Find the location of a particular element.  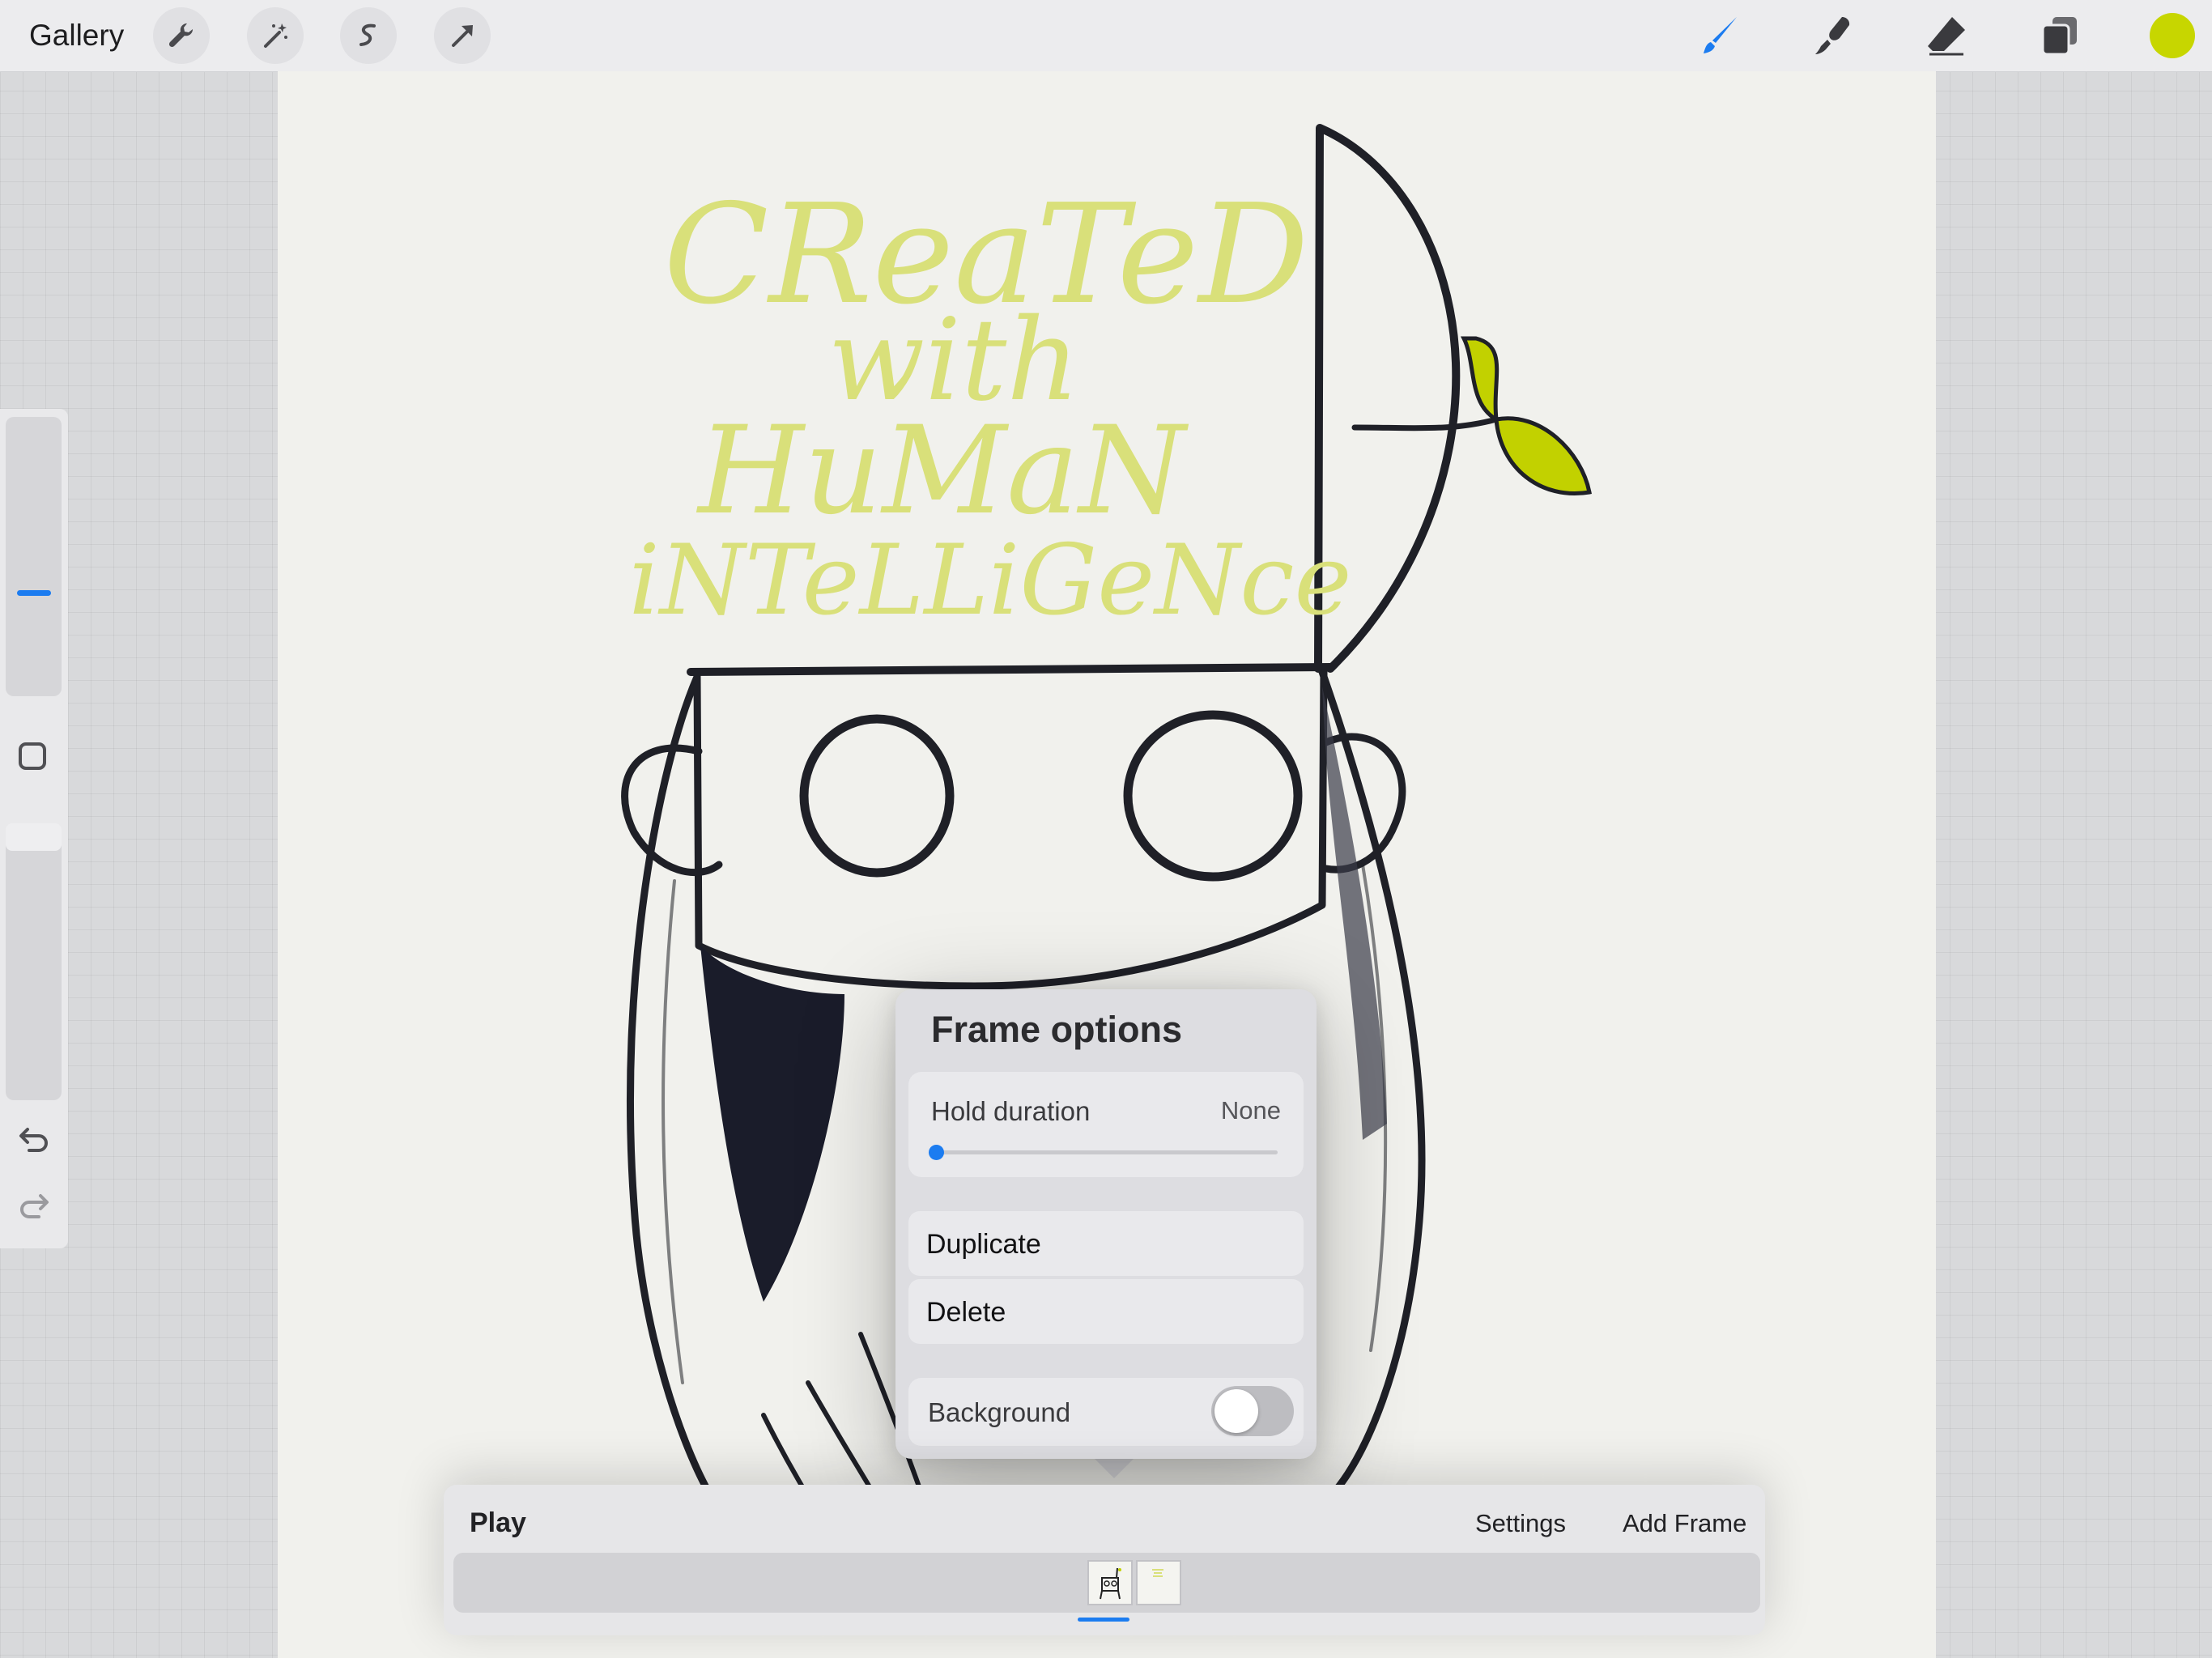

background-section: Background is located at coordinates (1106, 1412).